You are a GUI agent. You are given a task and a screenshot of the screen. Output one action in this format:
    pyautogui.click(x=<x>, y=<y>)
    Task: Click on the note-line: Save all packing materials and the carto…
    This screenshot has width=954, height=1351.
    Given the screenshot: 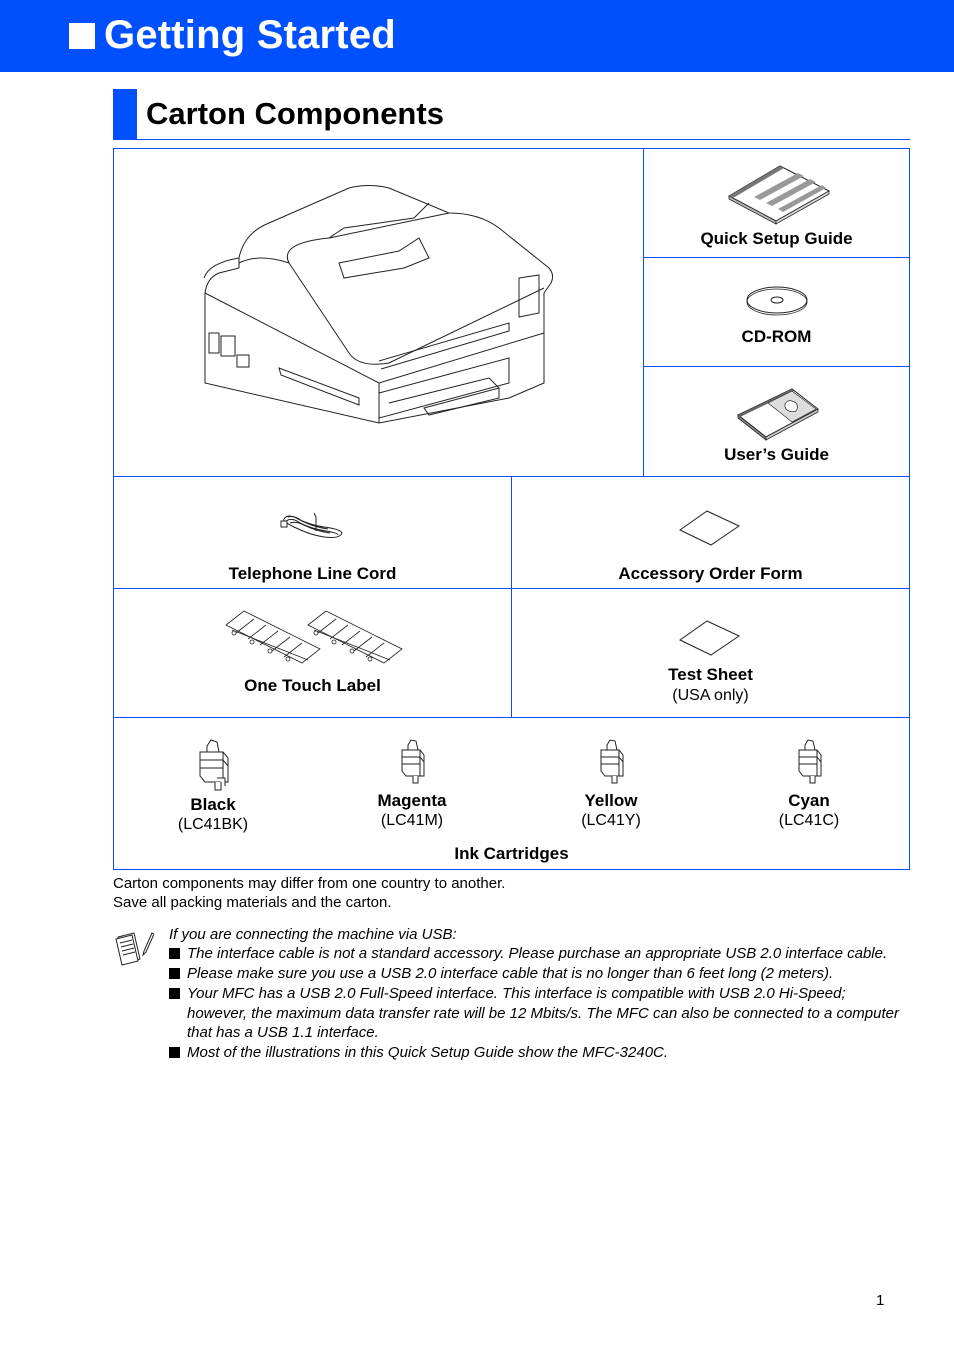 What is the action you would take?
    pyautogui.click(x=252, y=902)
    